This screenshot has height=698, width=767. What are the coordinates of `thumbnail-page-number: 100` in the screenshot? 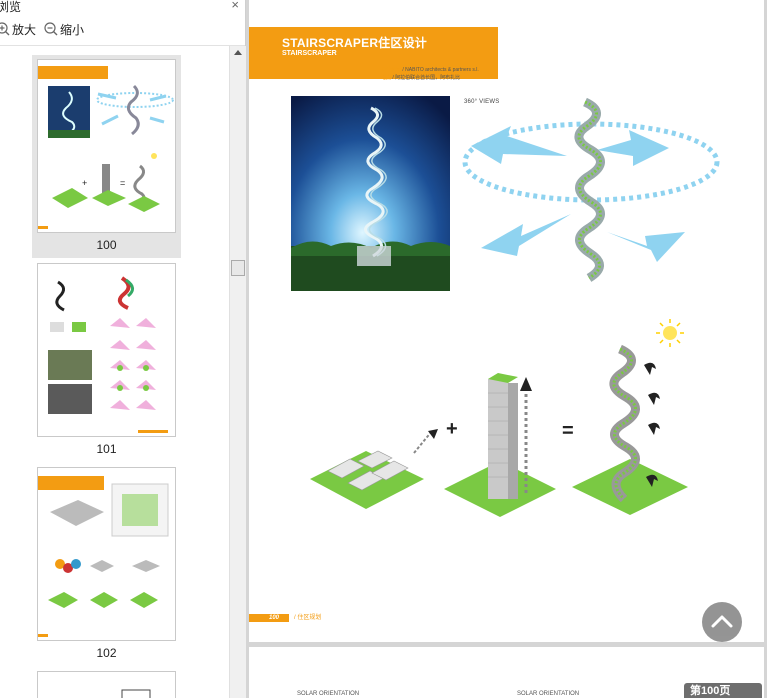 It's located at (106, 245).